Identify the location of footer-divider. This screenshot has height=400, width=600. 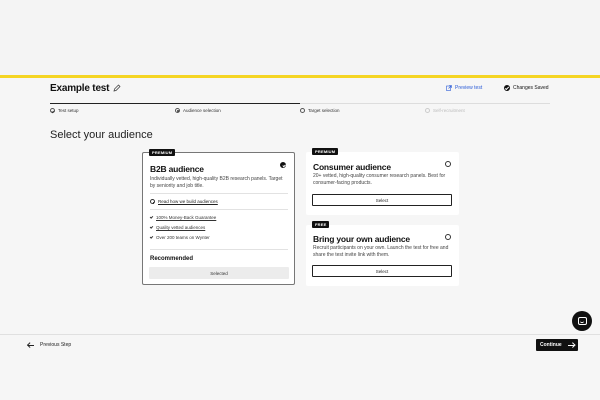
(300, 334).